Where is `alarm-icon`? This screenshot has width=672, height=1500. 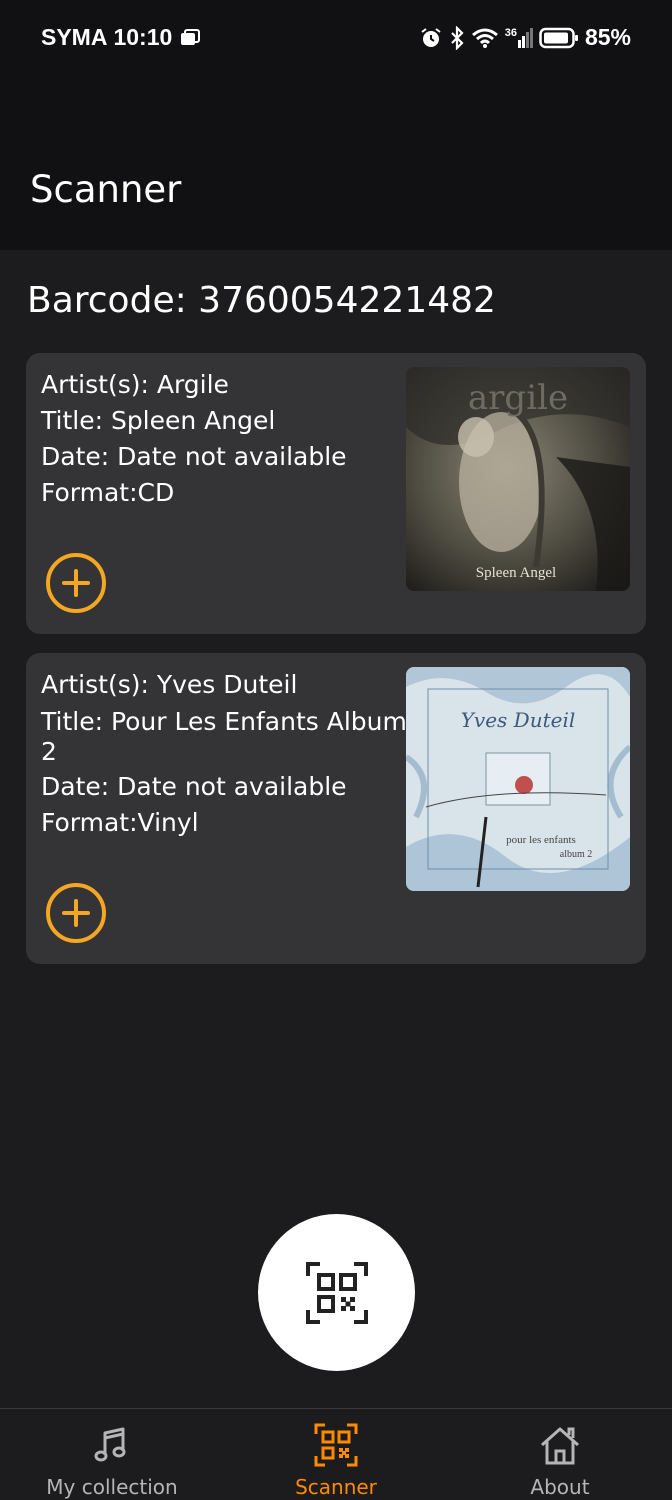
alarm-icon is located at coordinates (431, 37).